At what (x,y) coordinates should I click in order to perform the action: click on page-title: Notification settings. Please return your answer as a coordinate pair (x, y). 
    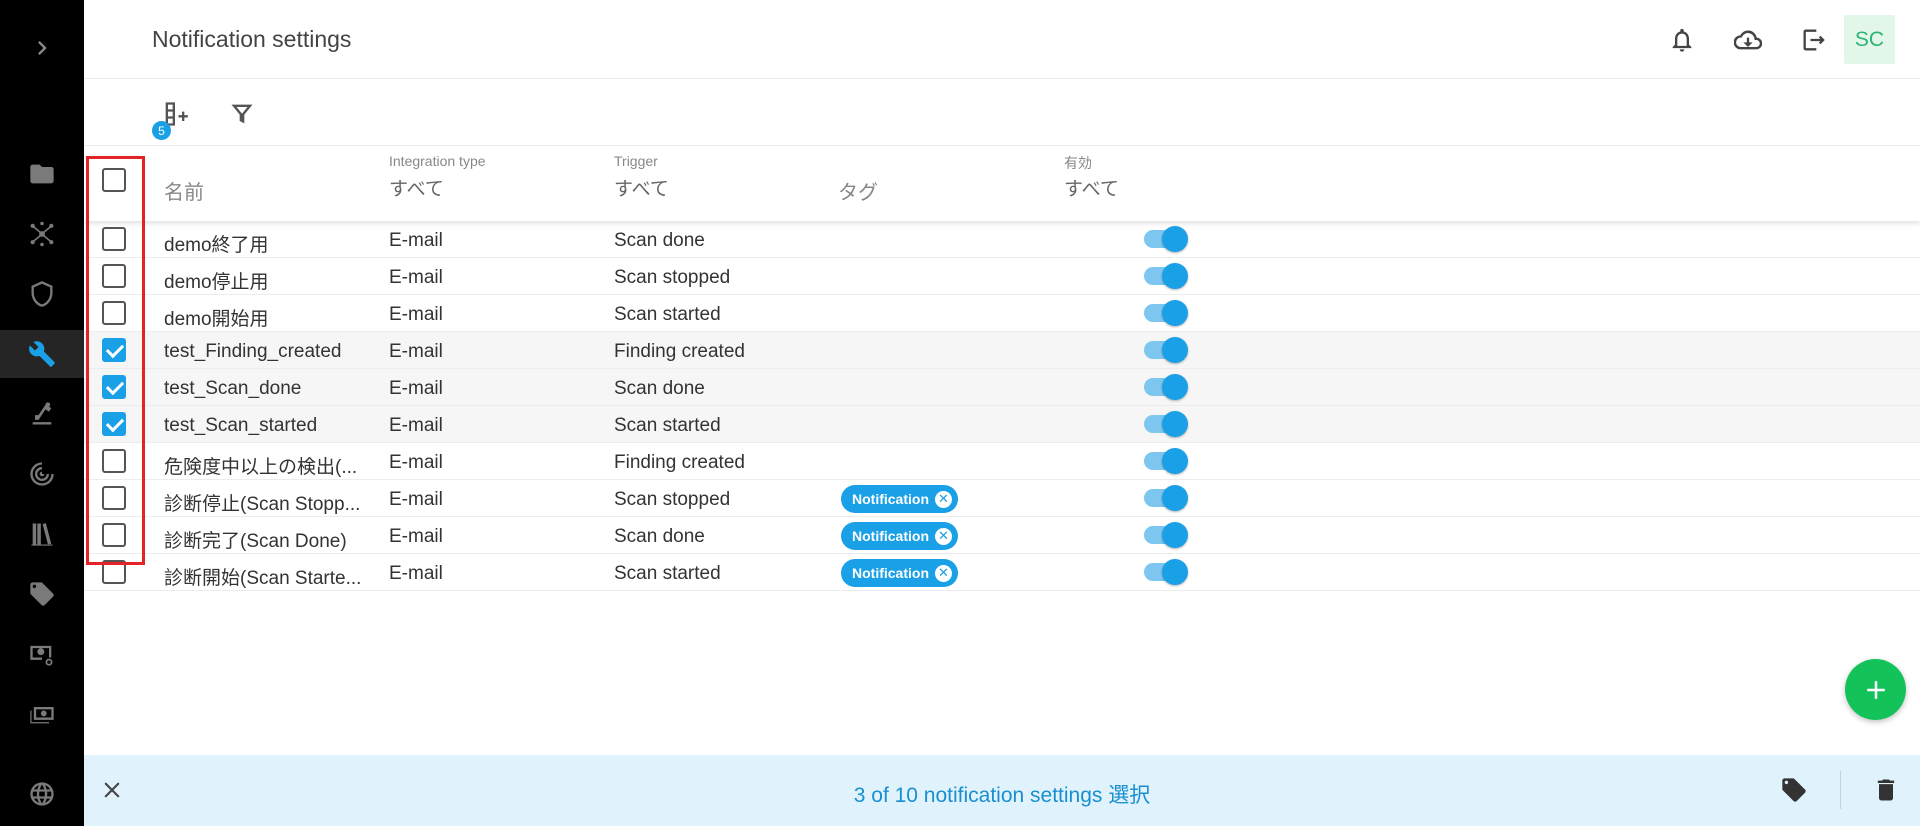
    Looking at the image, I should click on (252, 39).